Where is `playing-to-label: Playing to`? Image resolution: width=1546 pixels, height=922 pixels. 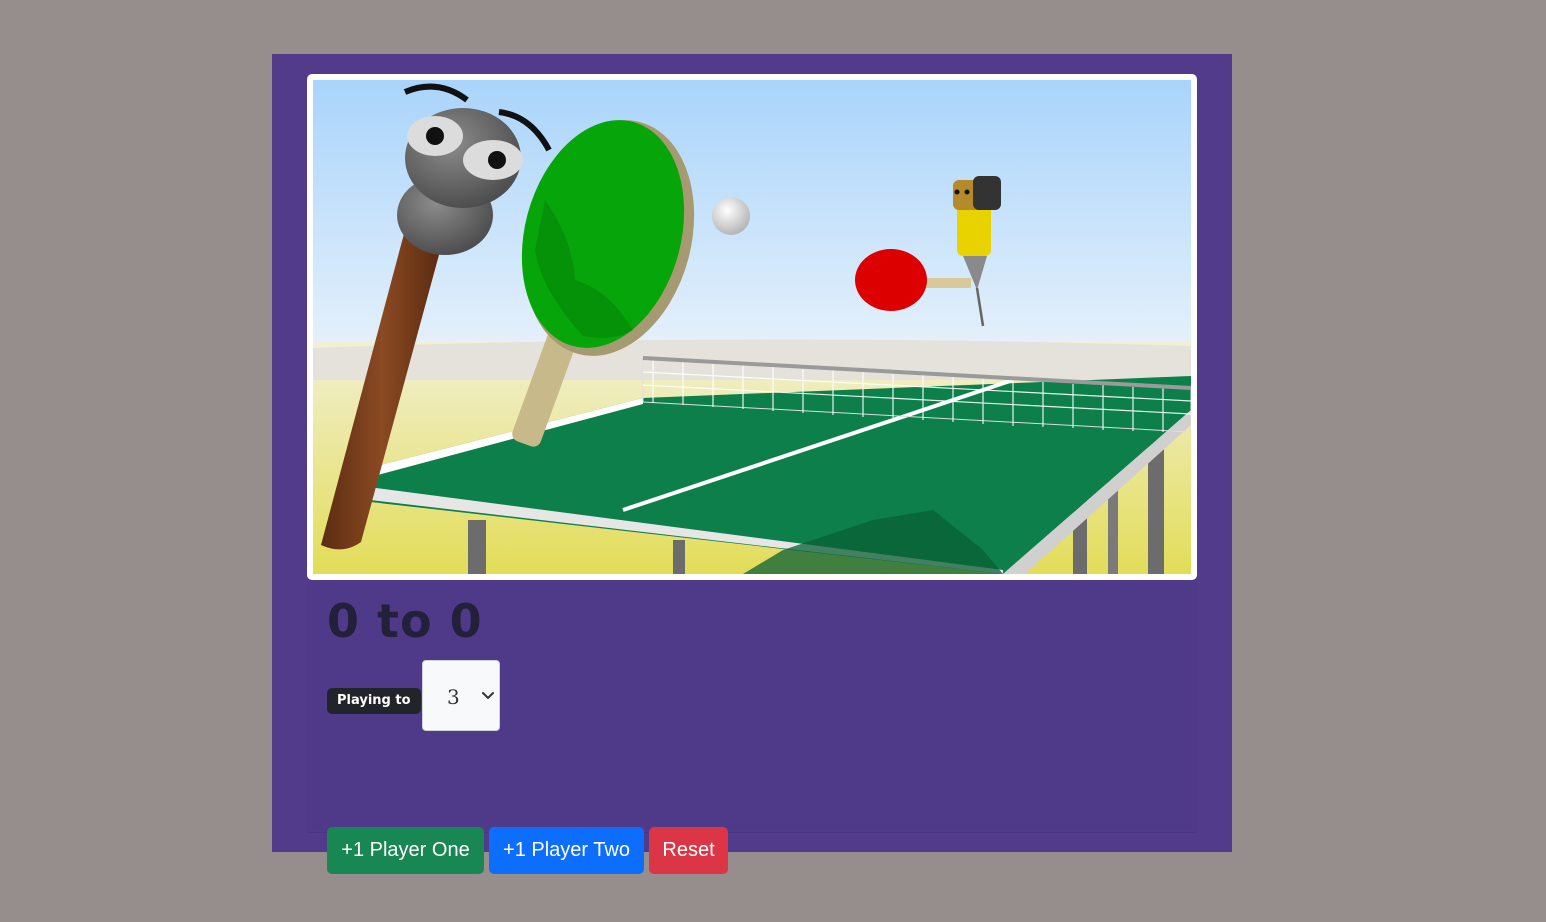
playing-to-label: Playing to is located at coordinates (374, 701).